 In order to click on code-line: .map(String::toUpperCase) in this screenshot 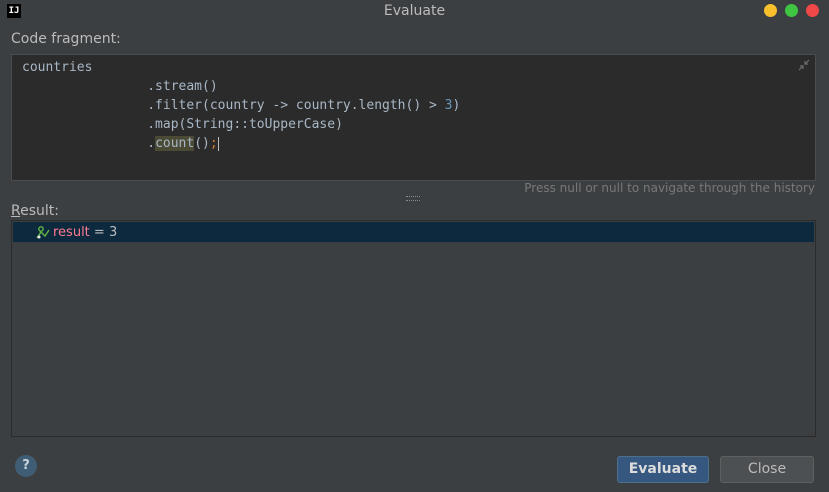, I will do `click(182, 124)`.